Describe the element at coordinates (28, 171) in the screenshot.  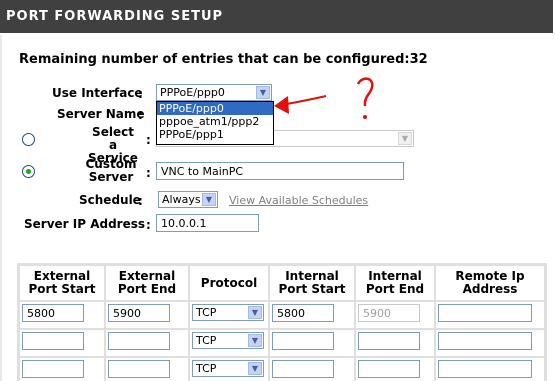
I see `custom-server-radio` at that location.